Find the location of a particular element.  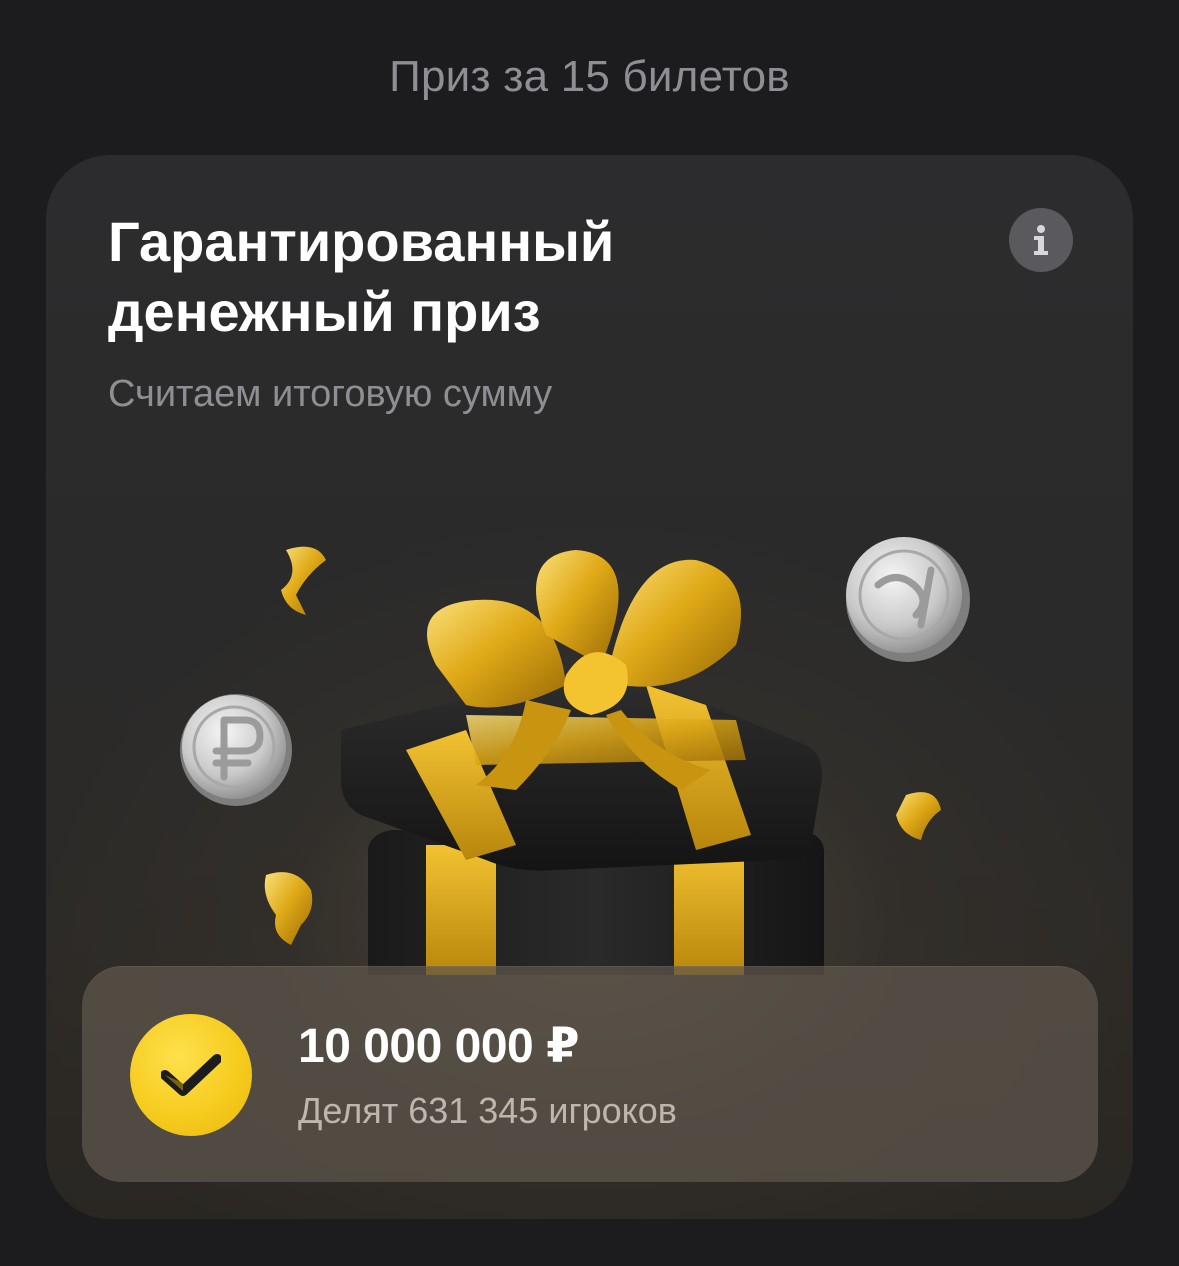

ruble-coin-icon is located at coordinates (236, 750).